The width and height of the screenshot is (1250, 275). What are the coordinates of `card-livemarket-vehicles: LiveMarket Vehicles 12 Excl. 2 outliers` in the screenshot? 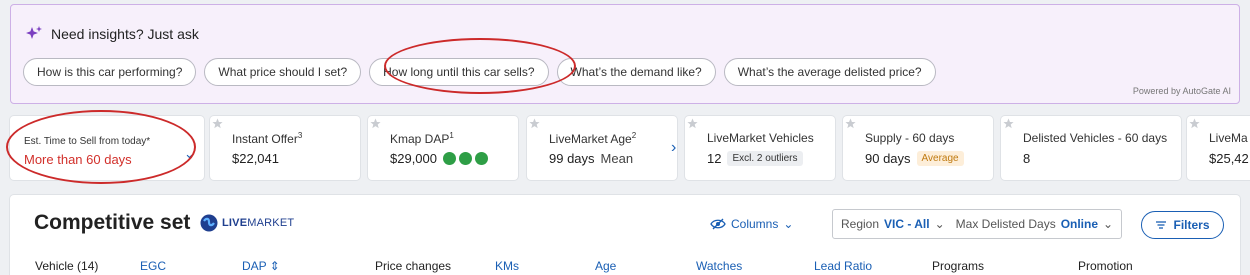 It's located at (760, 148).